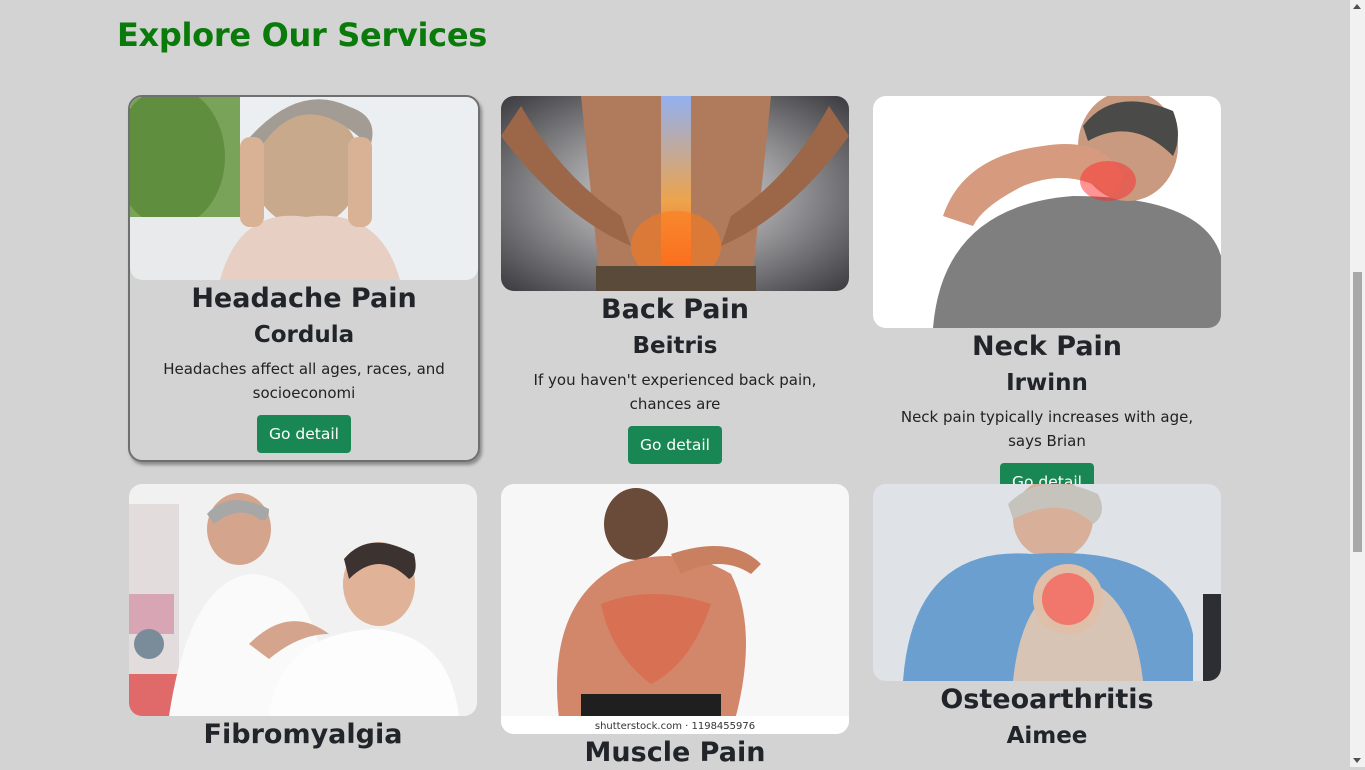 This screenshot has height=770, width=1365. I want to click on page-title: Explore Our Services, so click(302, 35).